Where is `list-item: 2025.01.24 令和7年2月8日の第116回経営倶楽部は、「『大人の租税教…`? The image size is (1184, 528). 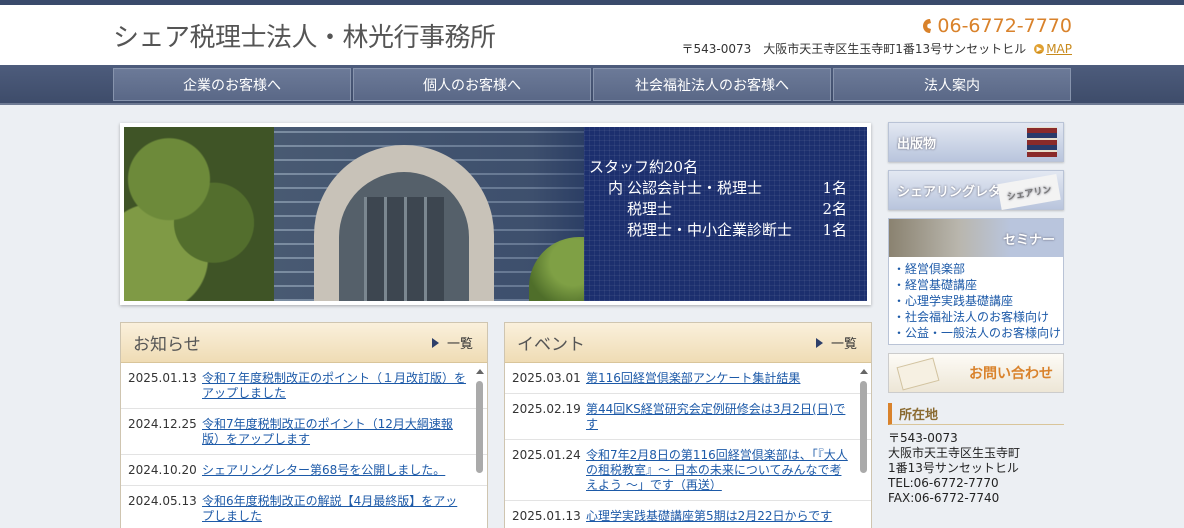 list-item: 2025.01.24 令和7年2月8日の第116回経営倶楽部は、「『大人の租税教… is located at coordinates (688, 470).